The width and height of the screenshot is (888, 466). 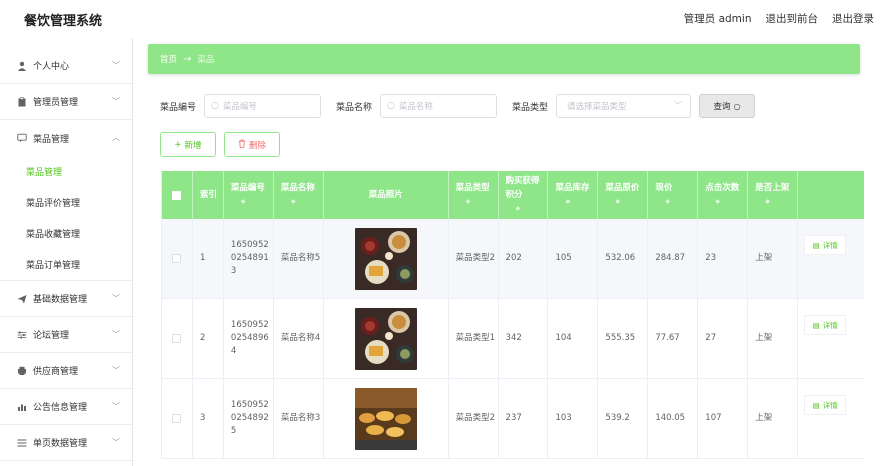 What do you see at coordinates (718, 18) in the screenshot?
I see `admin-user-label: 管理员 admin` at bounding box center [718, 18].